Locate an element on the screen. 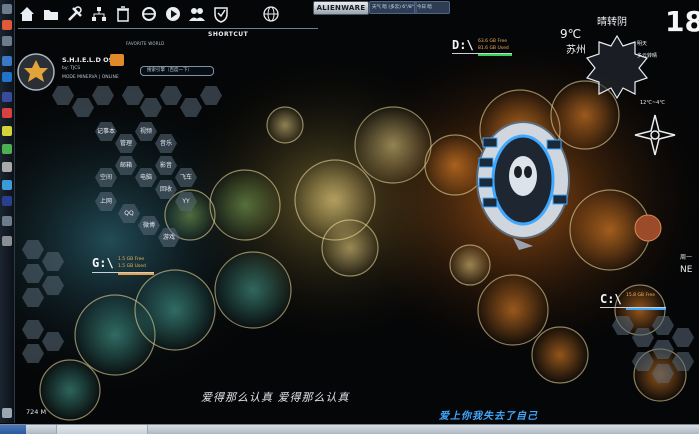 Image resolution: width=699 pixels, height=434 pixels. home-icon is located at coordinates (27, 14).